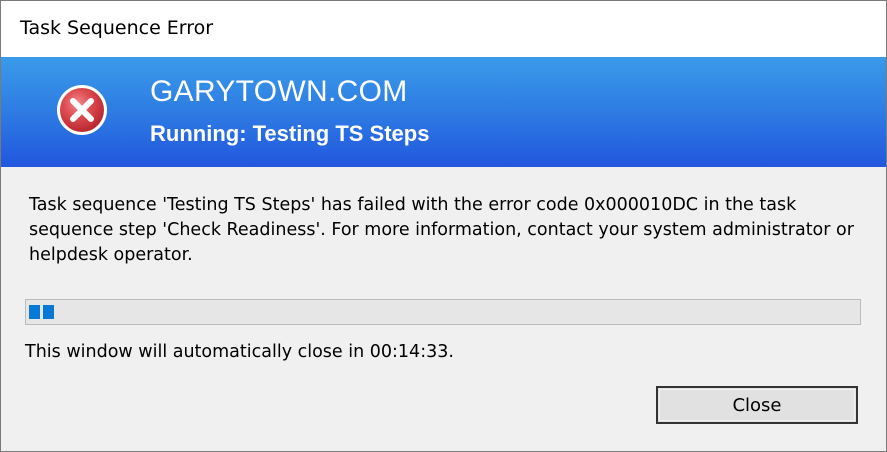  I want to click on window-title: Task Sequence Error, so click(117, 28).